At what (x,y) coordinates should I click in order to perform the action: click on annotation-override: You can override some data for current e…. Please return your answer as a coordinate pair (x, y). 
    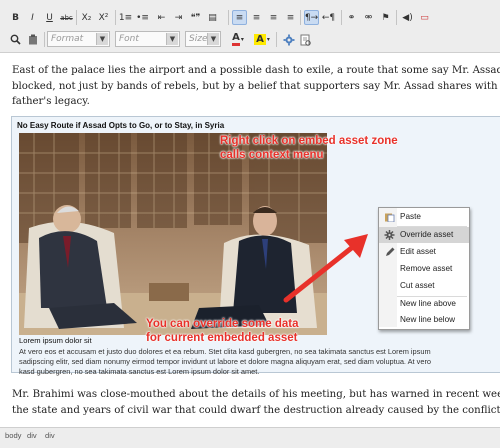
    Looking at the image, I should click on (222, 331).